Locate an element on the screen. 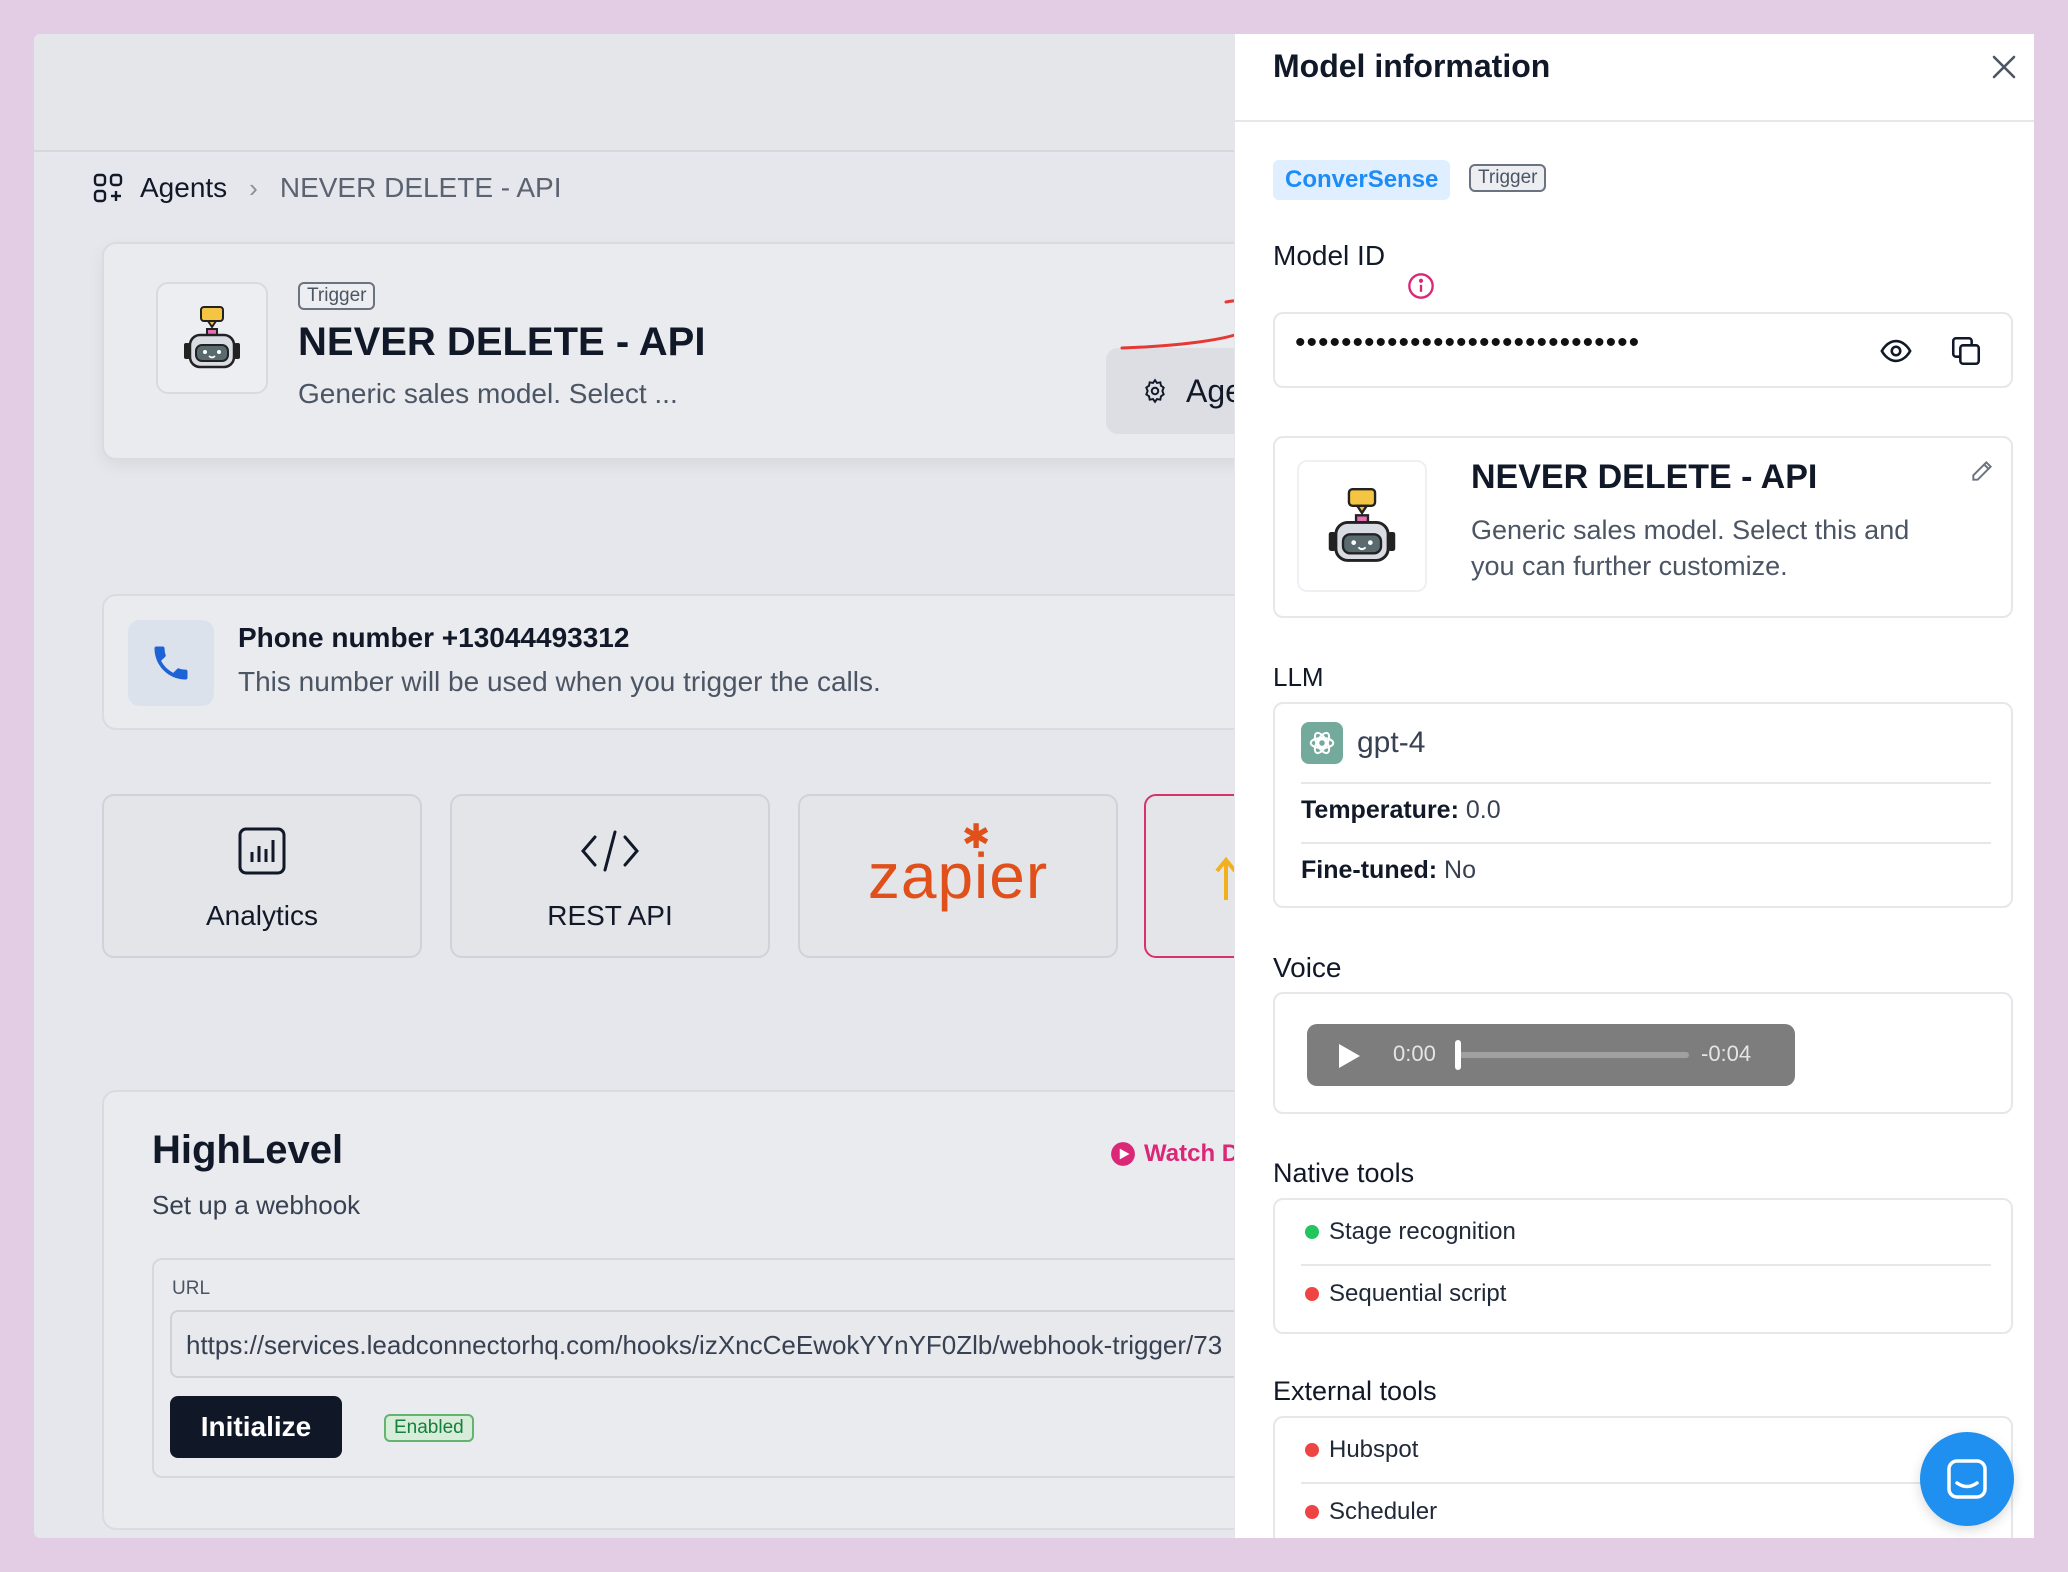 This screenshot has width=2068, height=1572. list-item: Hubspot is located at coordinates (1361, 1450).